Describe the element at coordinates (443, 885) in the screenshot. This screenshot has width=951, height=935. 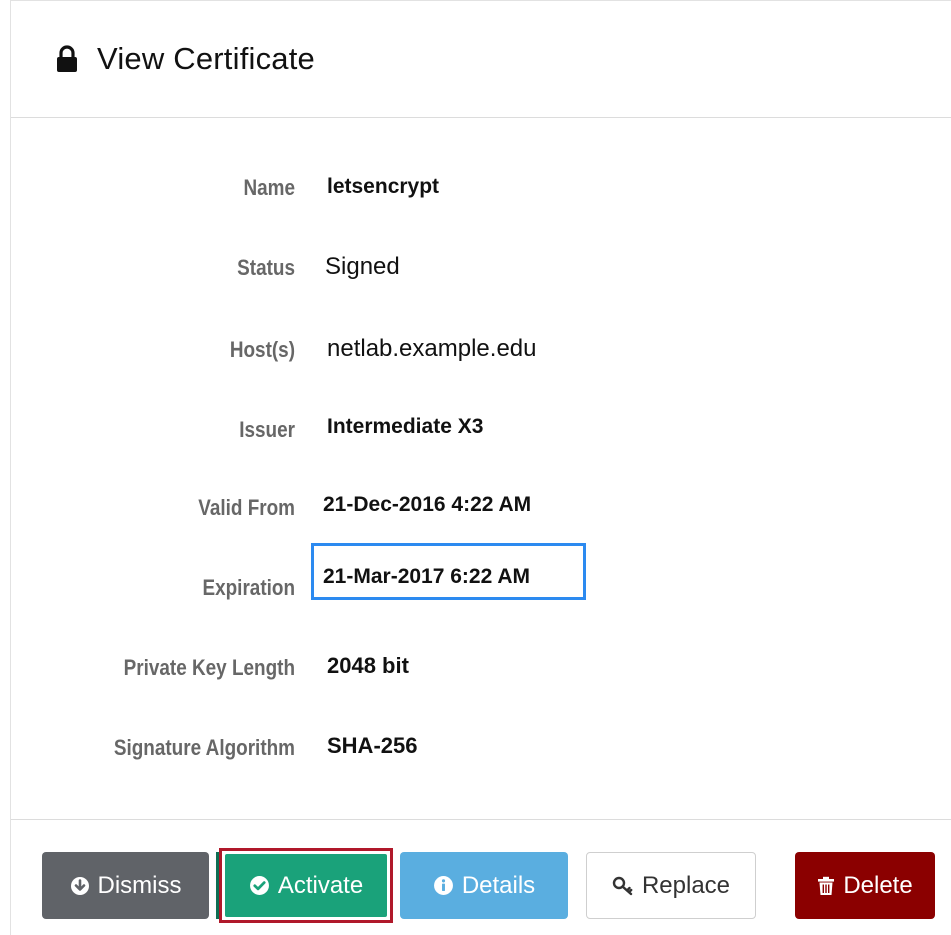
I see `info-circle-icon` at that location.